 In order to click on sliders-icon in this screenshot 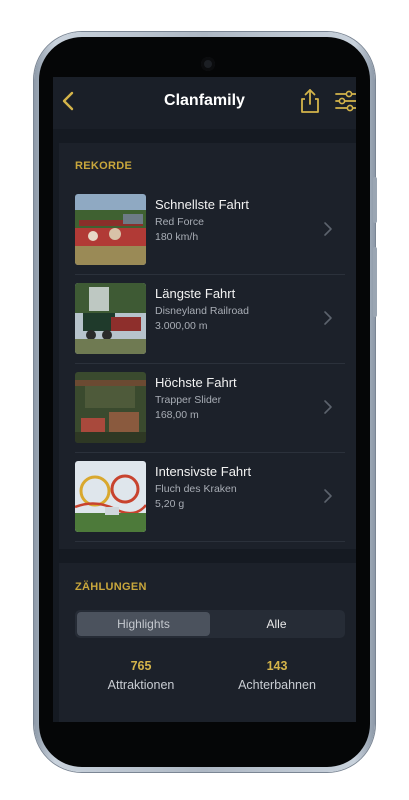, I will do `click(345, 101)`.